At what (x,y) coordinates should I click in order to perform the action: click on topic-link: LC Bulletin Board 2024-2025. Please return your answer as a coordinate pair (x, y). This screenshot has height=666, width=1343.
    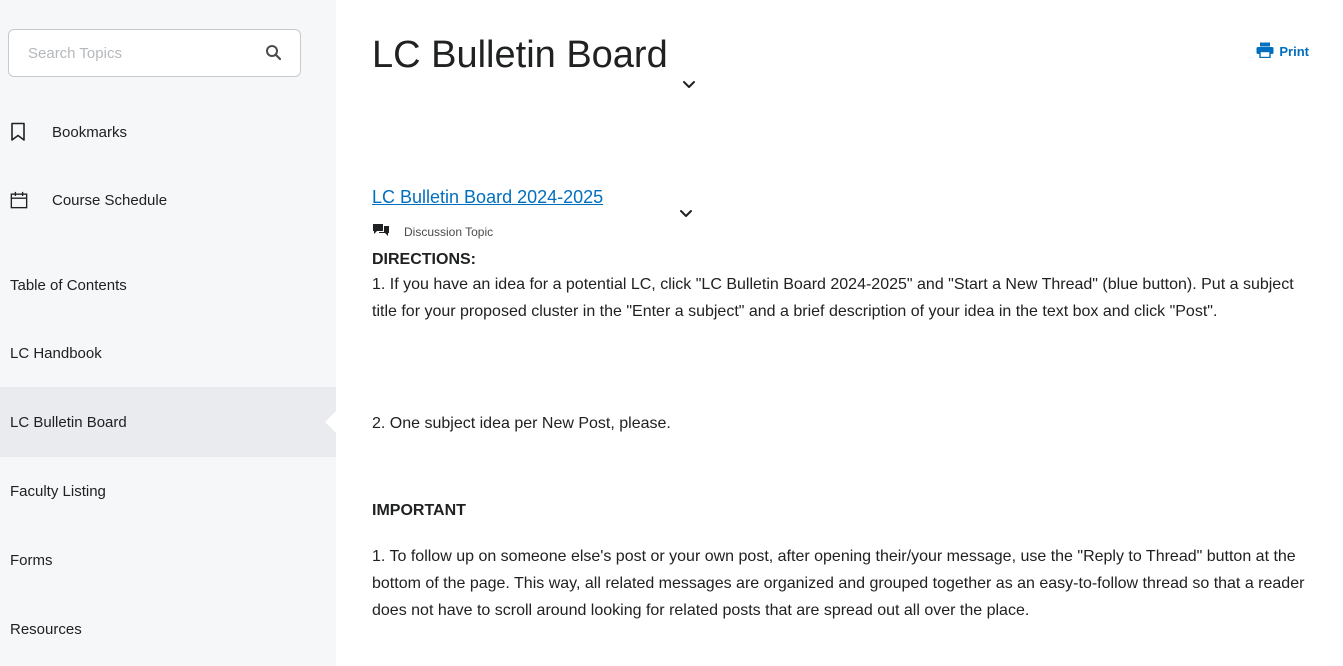
    Looking at the image, I should click on (487, 197).